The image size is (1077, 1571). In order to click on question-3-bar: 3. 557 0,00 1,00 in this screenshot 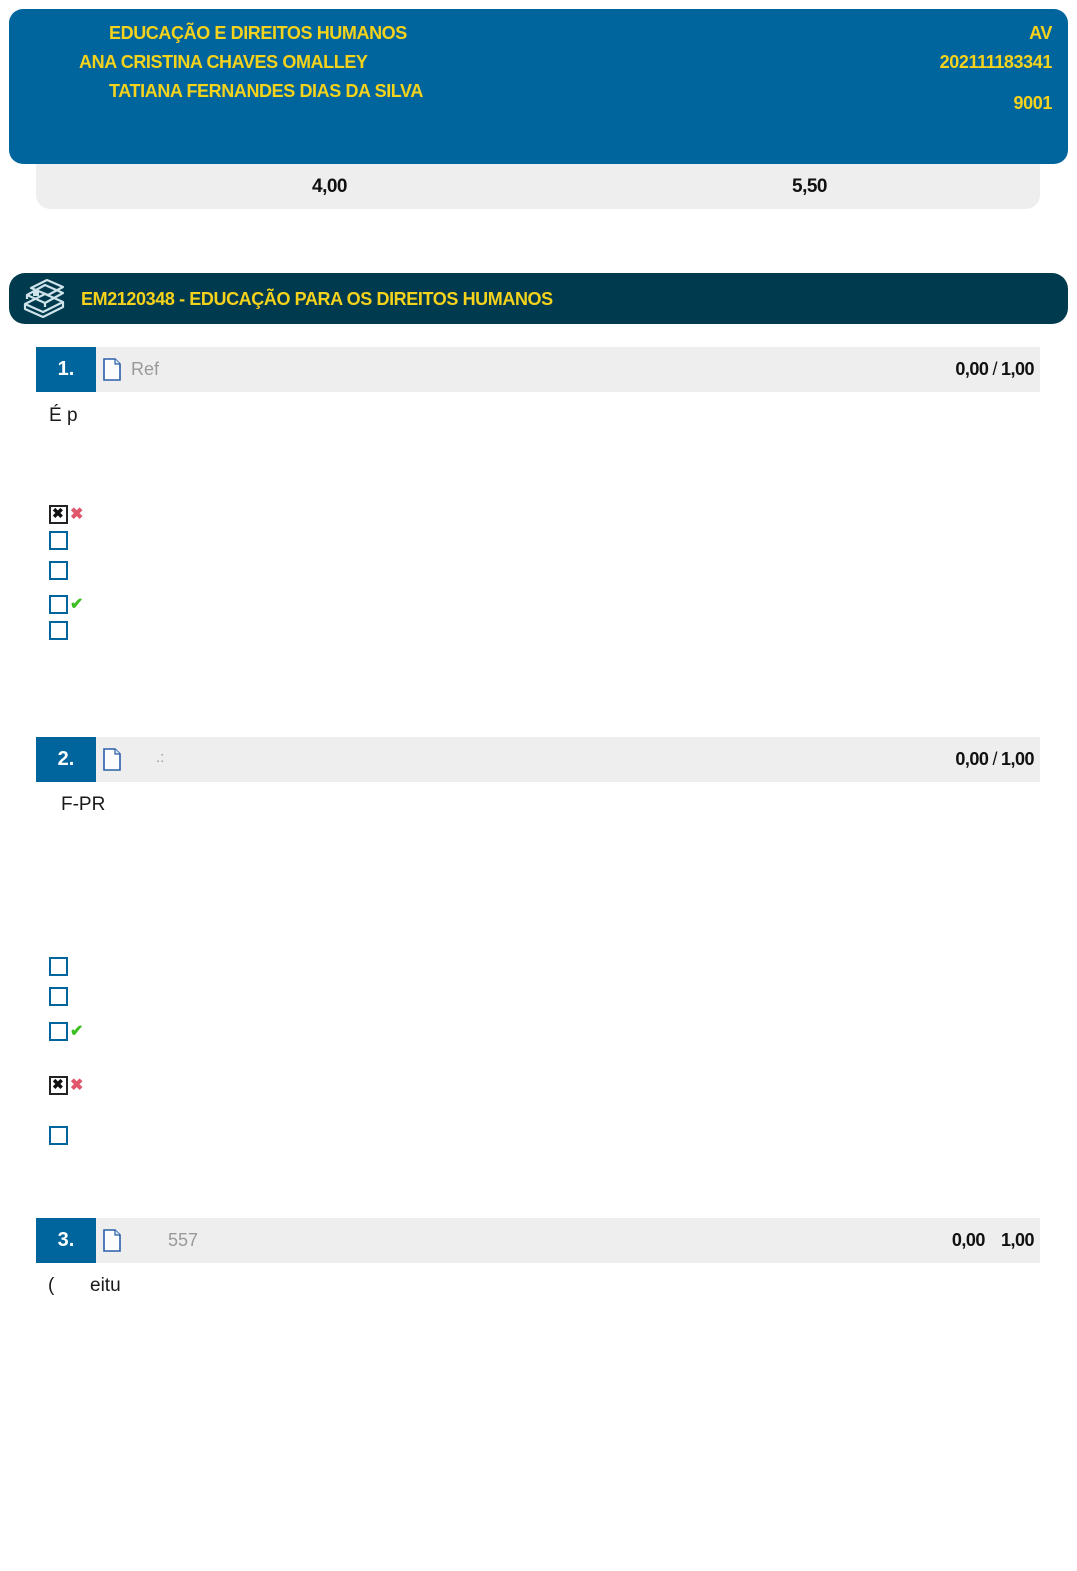, I will do `click(538, 1240)`.